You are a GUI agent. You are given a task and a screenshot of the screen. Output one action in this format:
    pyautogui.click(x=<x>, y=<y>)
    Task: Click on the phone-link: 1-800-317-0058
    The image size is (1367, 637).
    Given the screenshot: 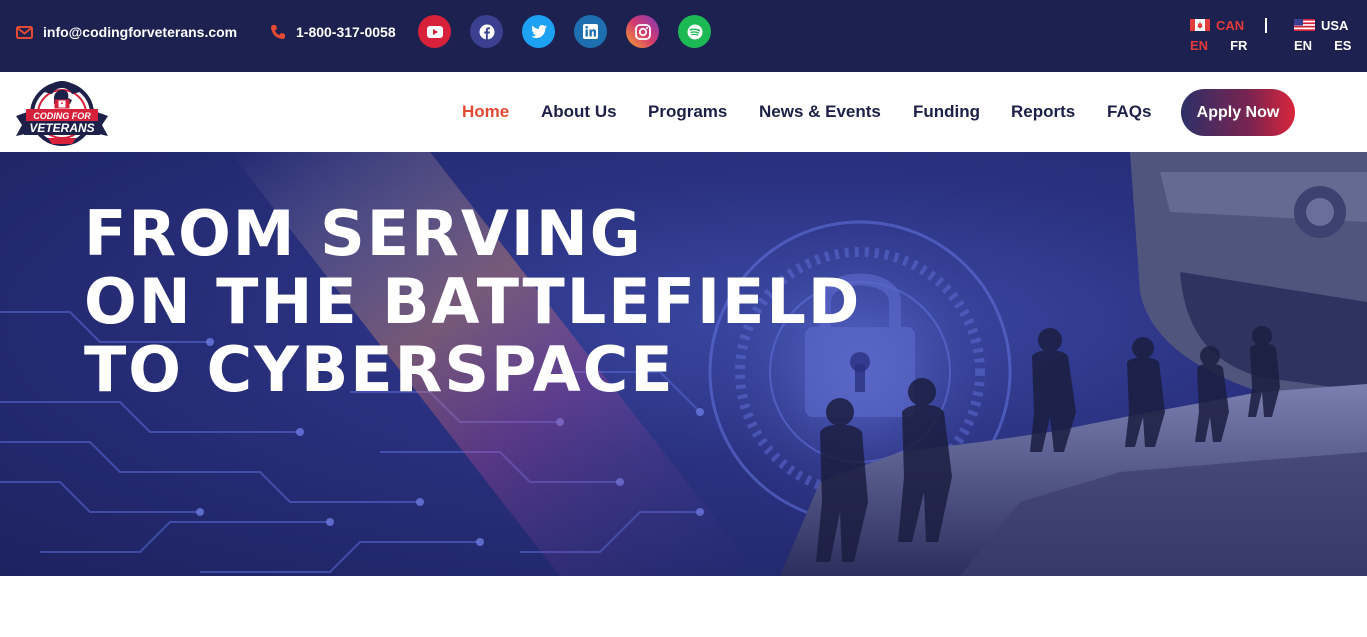 What is the action you would take?
    pyautogui.click(x=333, y=32)
    